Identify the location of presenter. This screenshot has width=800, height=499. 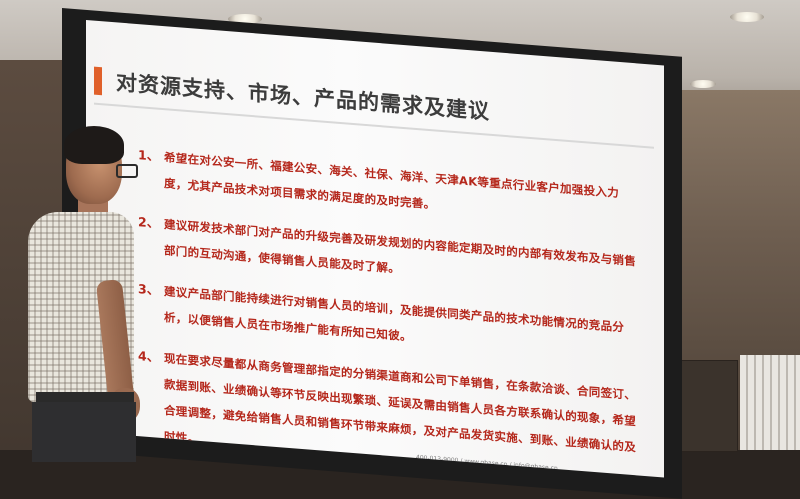
(80, 294).